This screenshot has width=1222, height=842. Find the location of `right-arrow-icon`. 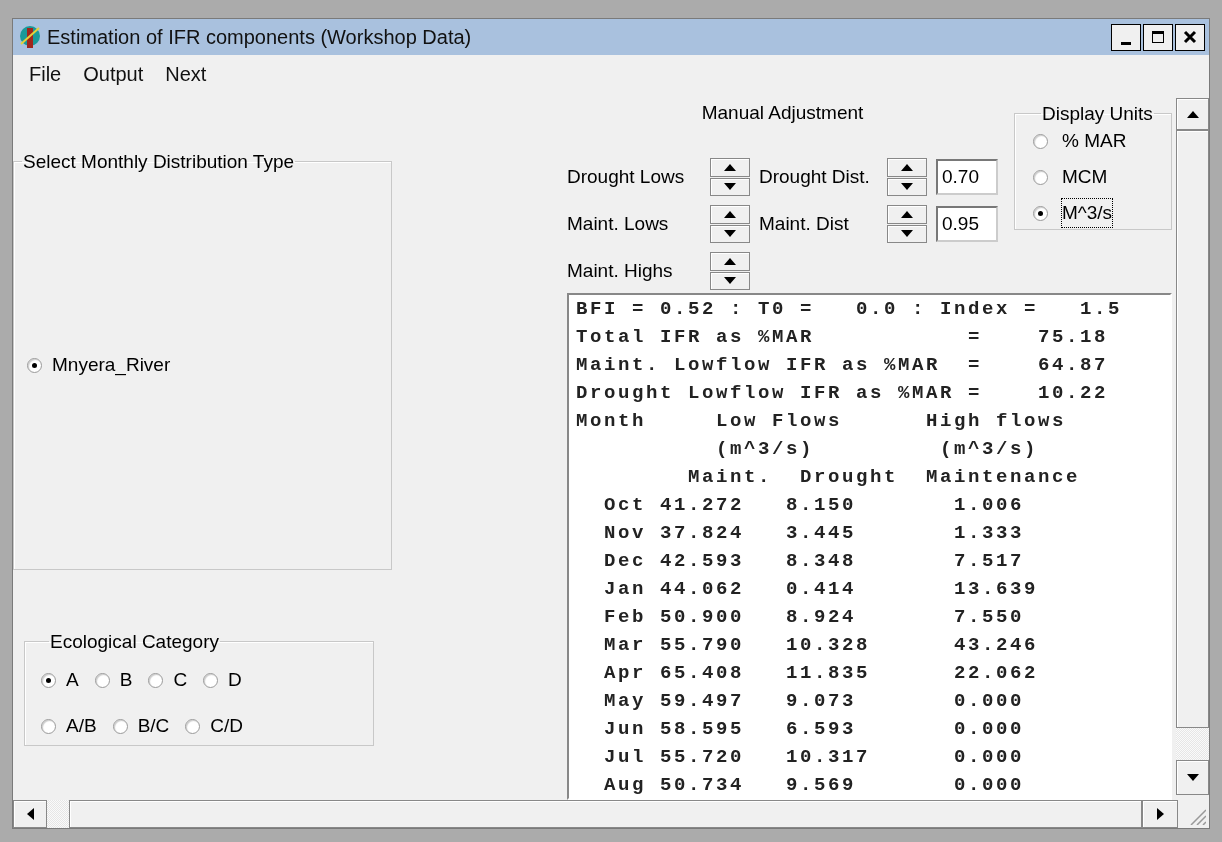

right-arrow-icon is located at coordinates (1160, 814).